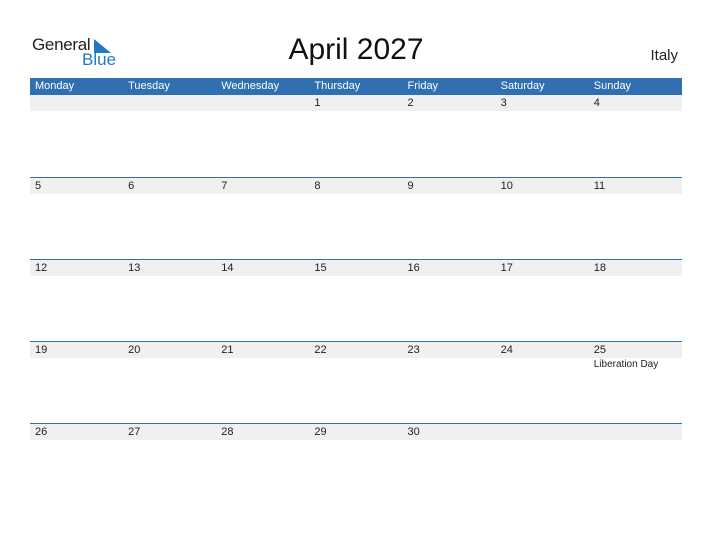 This screenshot has height=550, width=712. I want to click on weekday-friday: Friday, so click(423, 86).